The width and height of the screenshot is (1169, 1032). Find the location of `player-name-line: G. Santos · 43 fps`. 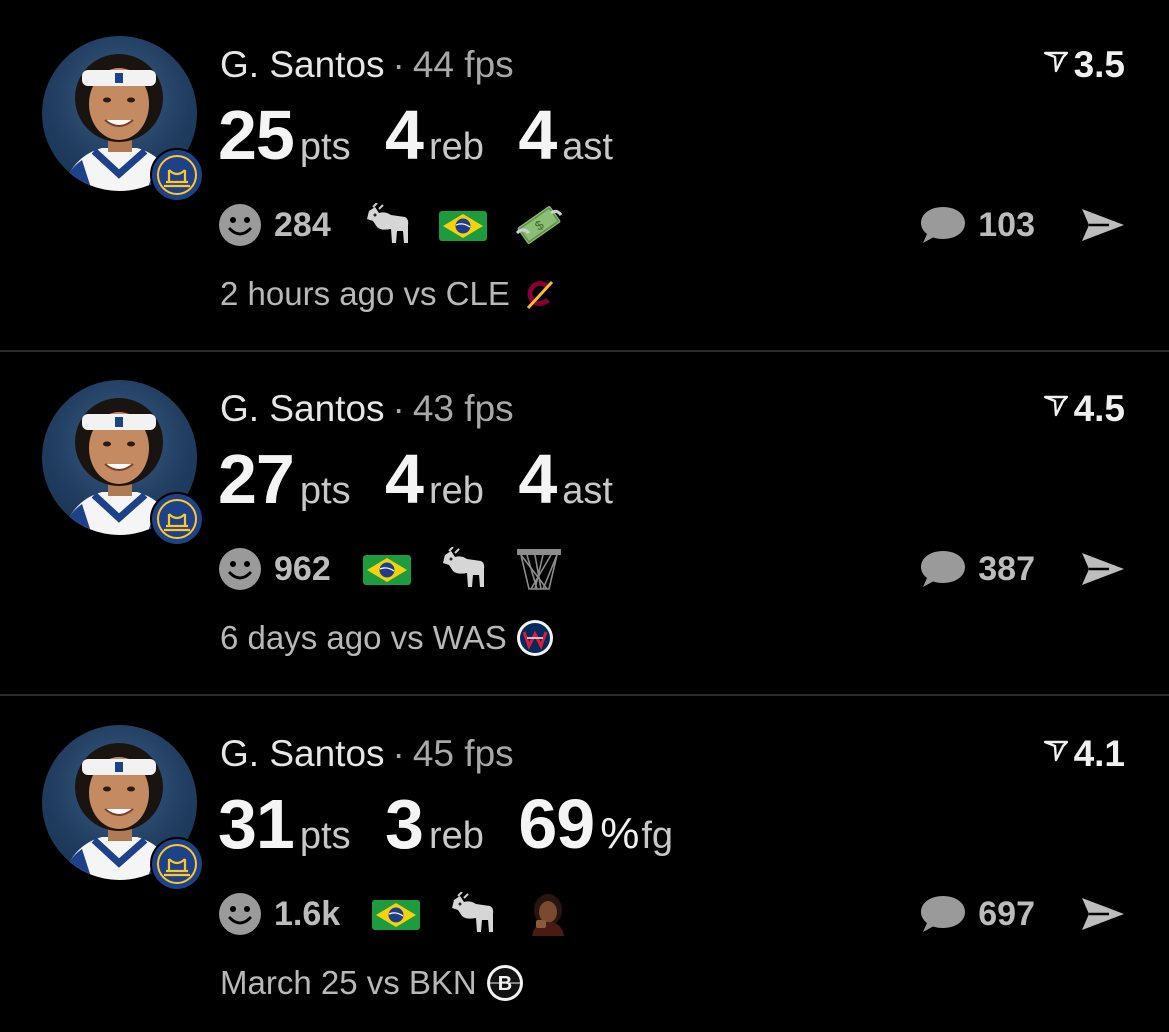

player-name-line: G. Santos · 43 fps is located at coordinates (367, 409).